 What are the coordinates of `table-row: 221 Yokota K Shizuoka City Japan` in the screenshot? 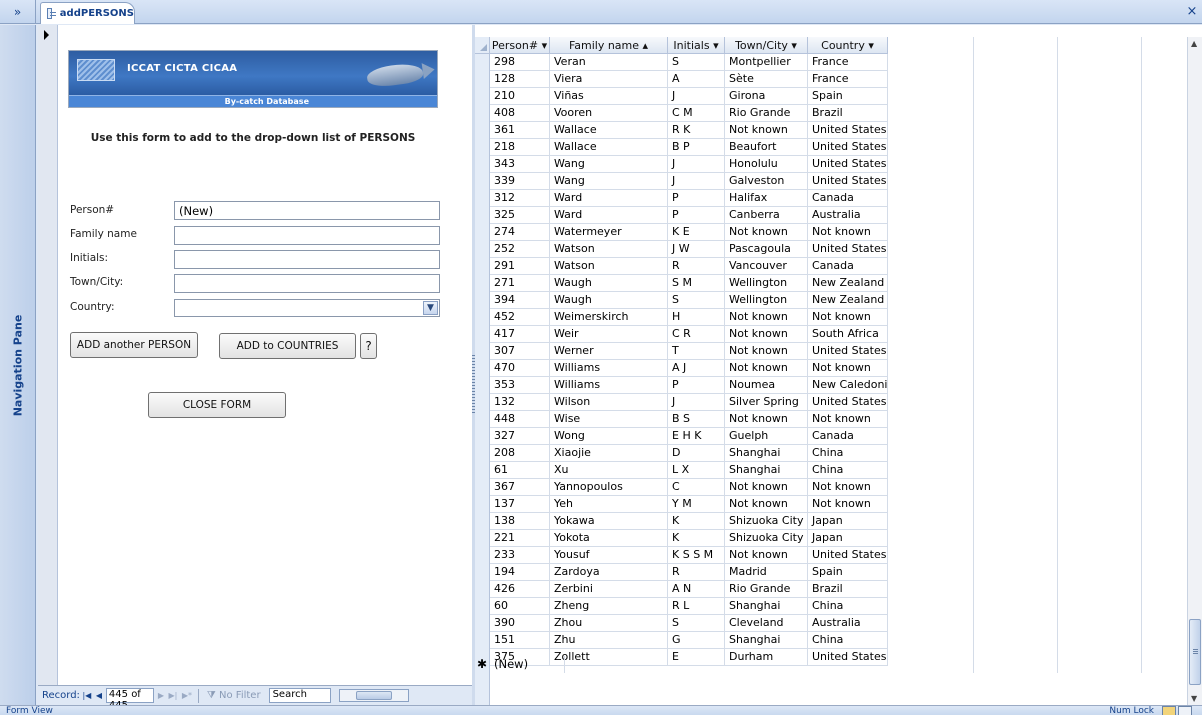 It's located at (689, 538).